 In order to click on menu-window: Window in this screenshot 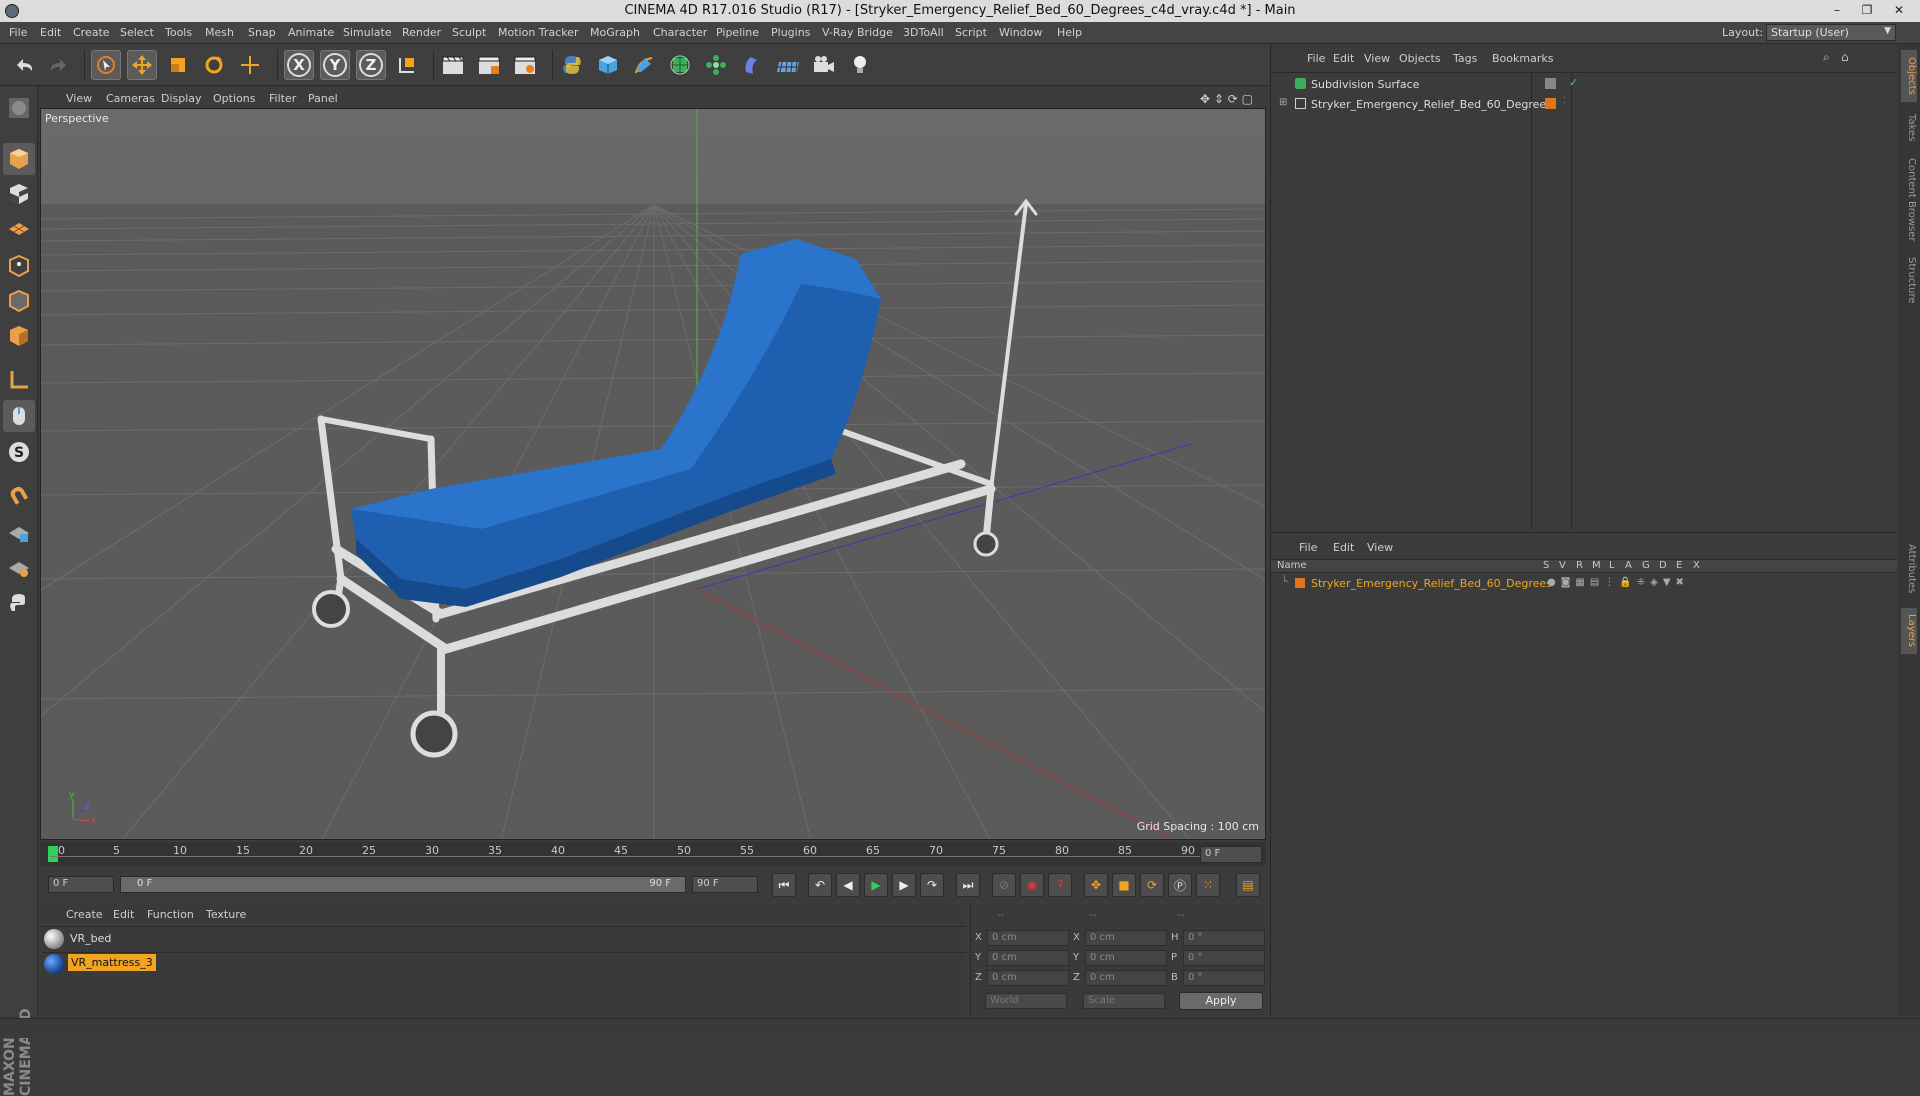, I will do `click(1020, 32)`.